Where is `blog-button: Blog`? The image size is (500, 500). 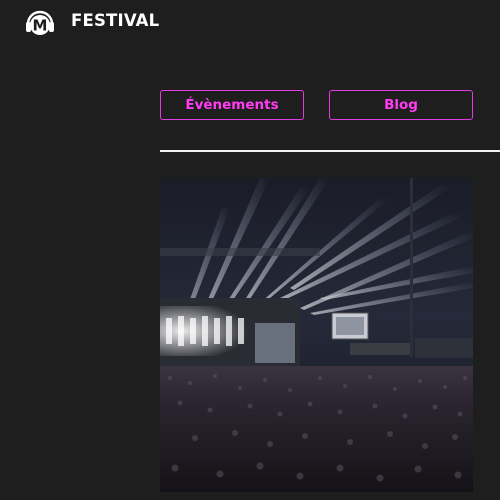
blog-button: Blog is located at coordinates (401, 105).